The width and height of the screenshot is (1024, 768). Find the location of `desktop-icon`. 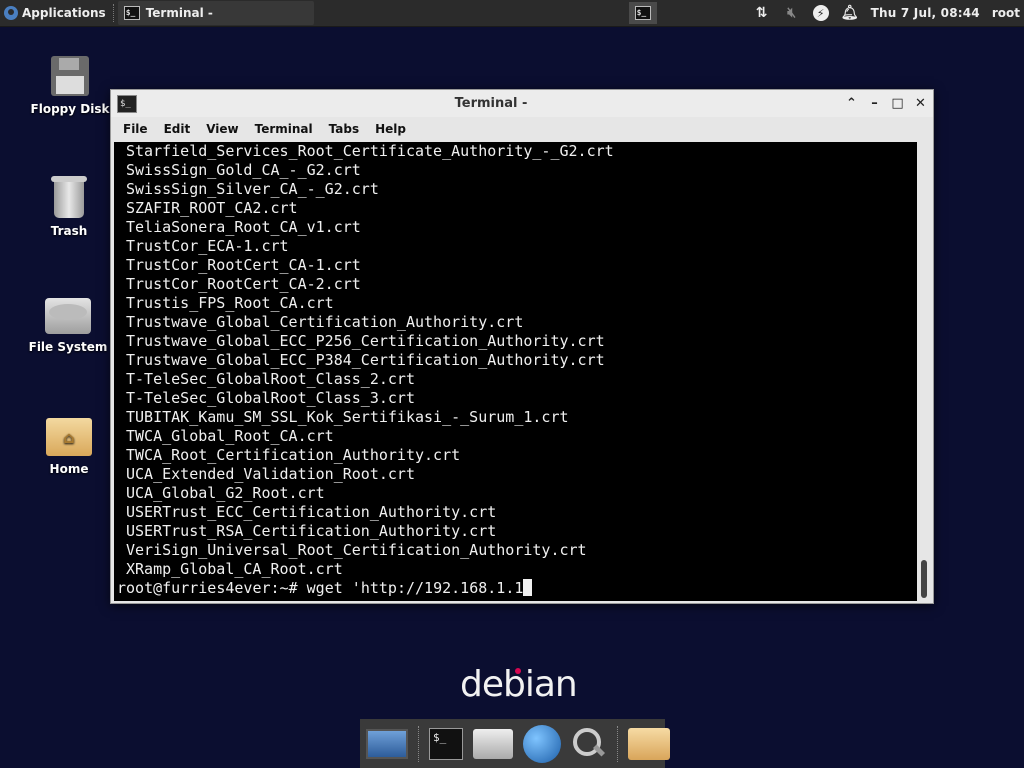

desktop-icon is located at coordinates (387, 743).